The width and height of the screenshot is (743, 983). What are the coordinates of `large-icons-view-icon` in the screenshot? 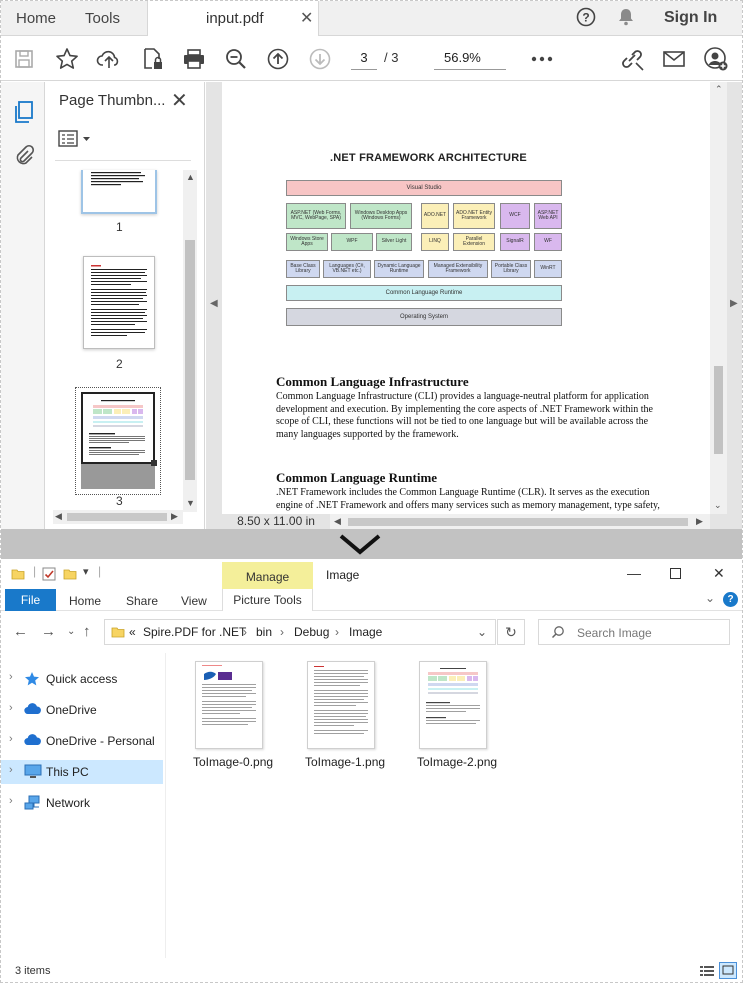 It's located at (728, 970).